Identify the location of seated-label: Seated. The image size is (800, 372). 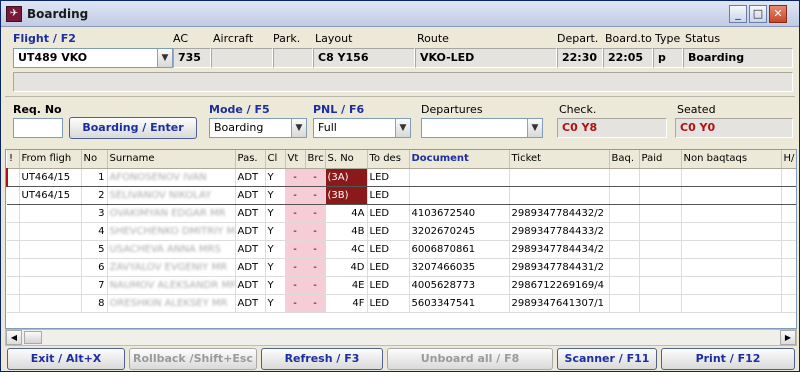
(696, 109).